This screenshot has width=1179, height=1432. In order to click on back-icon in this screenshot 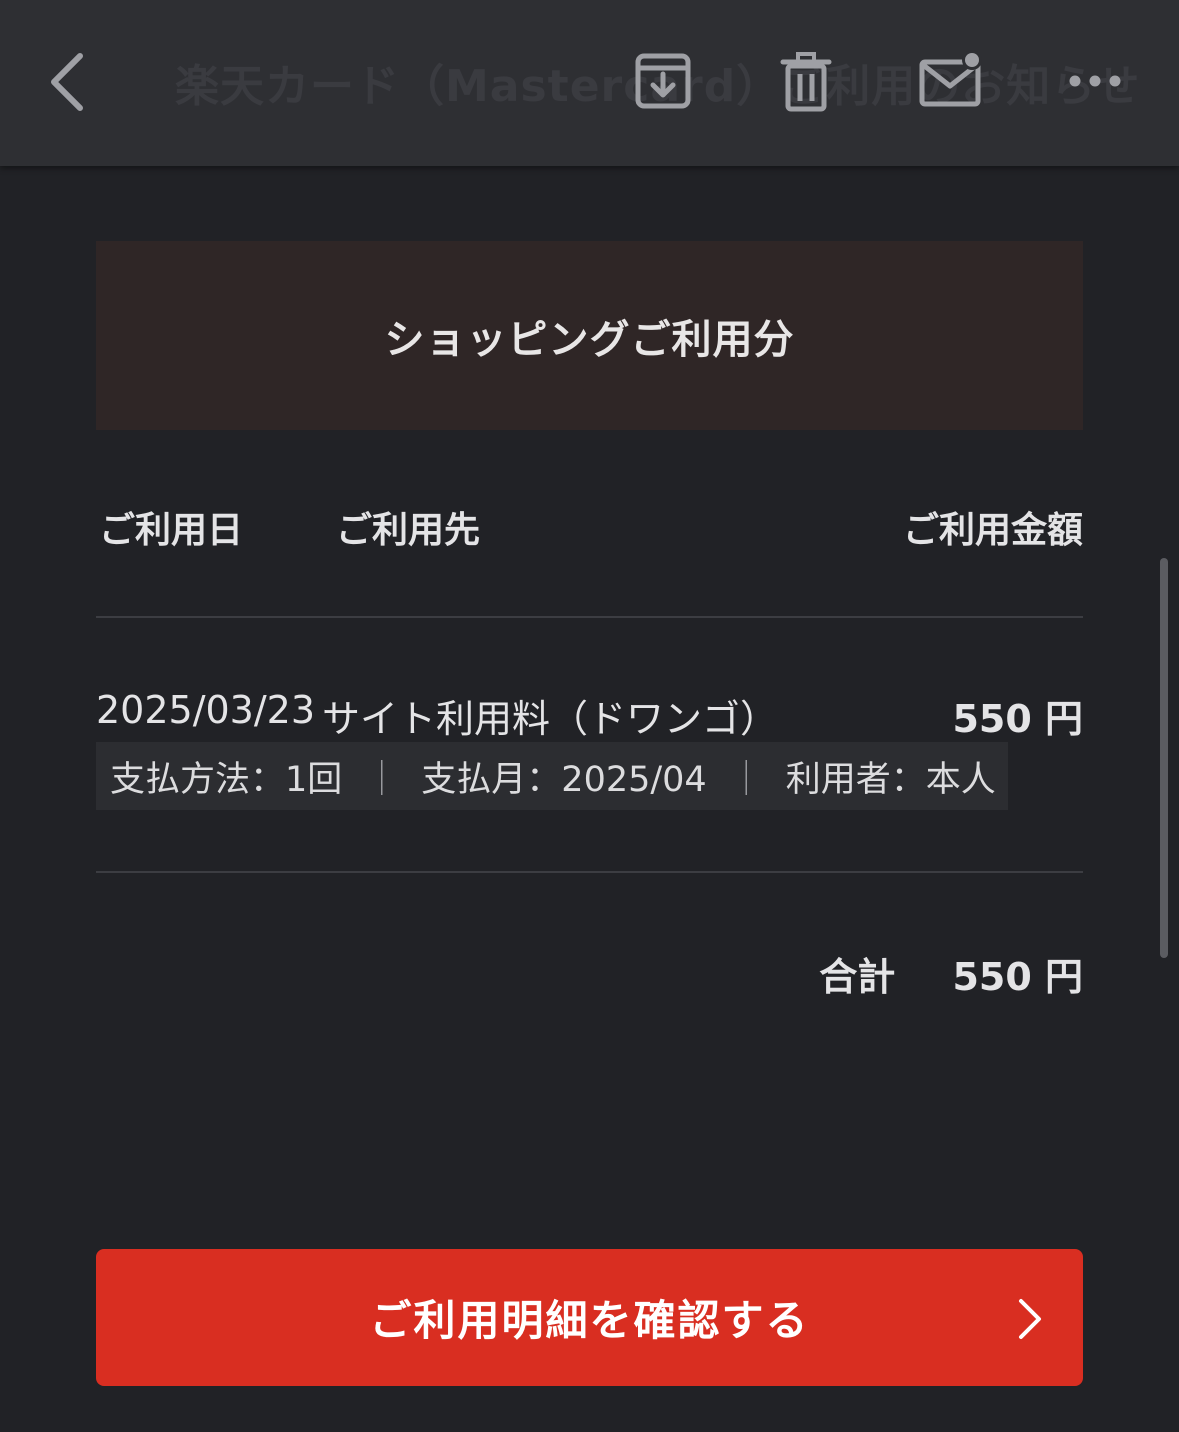, I will do `click(70, 82)`.